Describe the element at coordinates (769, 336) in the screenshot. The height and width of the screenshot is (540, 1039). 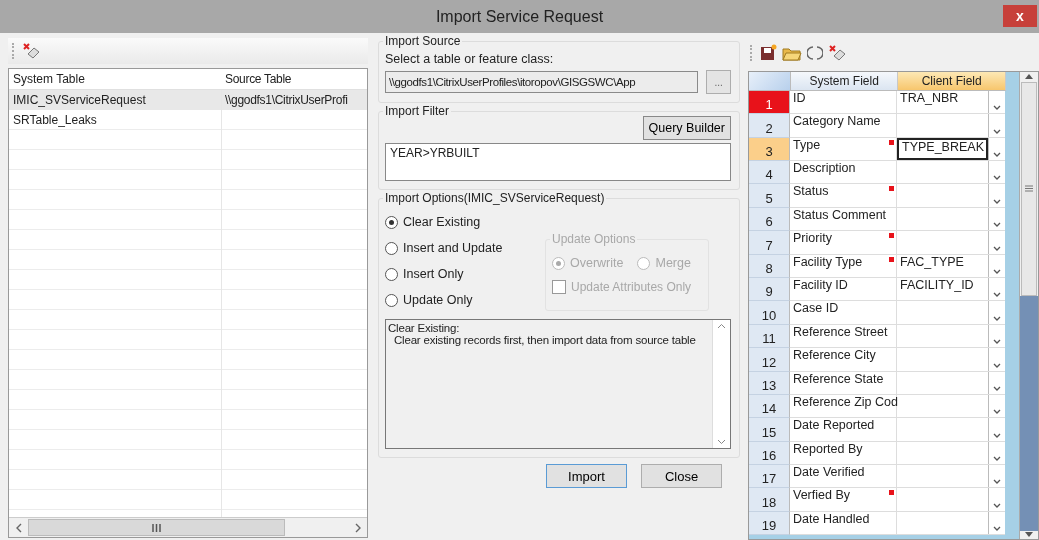
I see `row-number: 11` at that location.